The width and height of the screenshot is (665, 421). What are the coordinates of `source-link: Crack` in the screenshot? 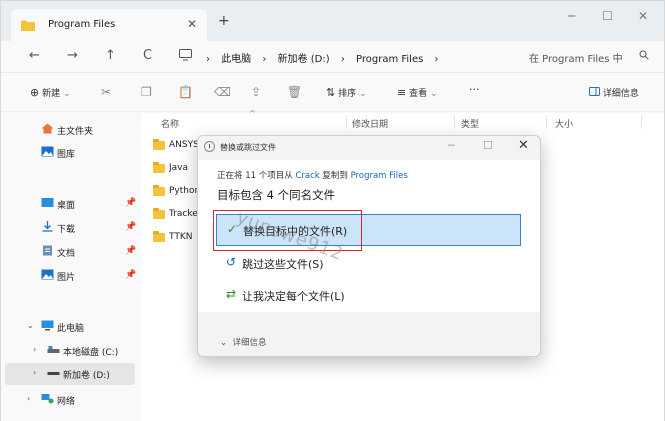 It's located at (307, 176).